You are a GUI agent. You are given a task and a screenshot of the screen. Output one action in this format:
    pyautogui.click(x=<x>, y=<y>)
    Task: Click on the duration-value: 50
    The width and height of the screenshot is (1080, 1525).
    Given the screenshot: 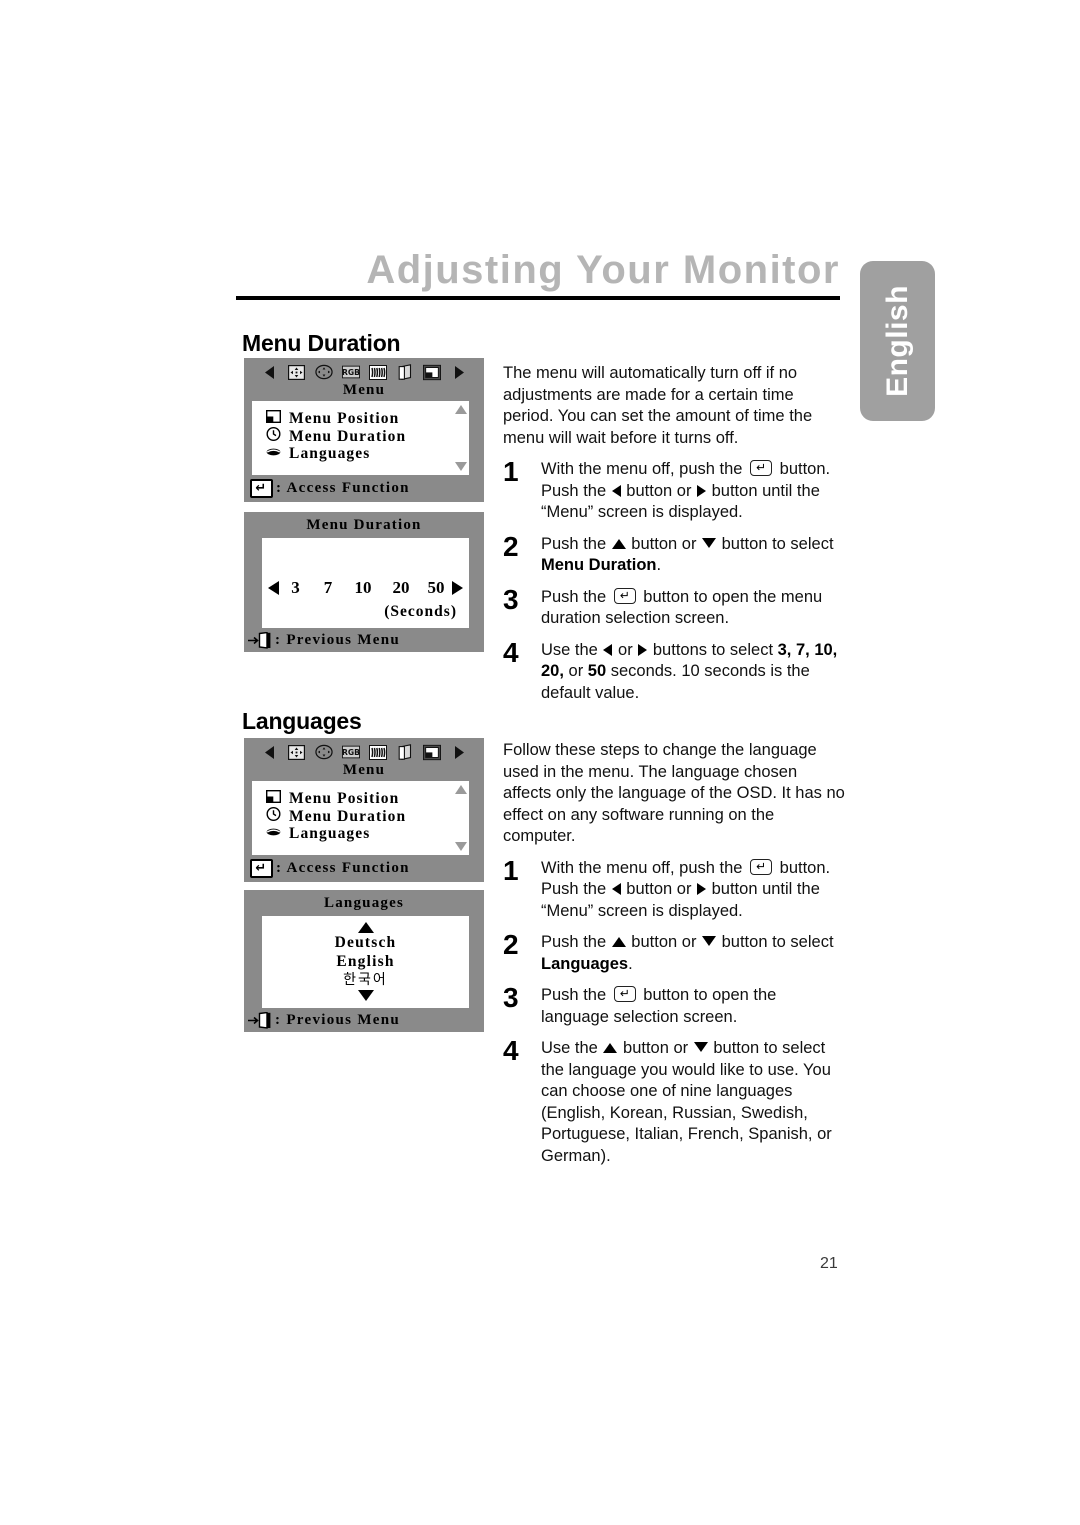 What is the action you would take?
    pyautogui.click(x=436, y=588)
    